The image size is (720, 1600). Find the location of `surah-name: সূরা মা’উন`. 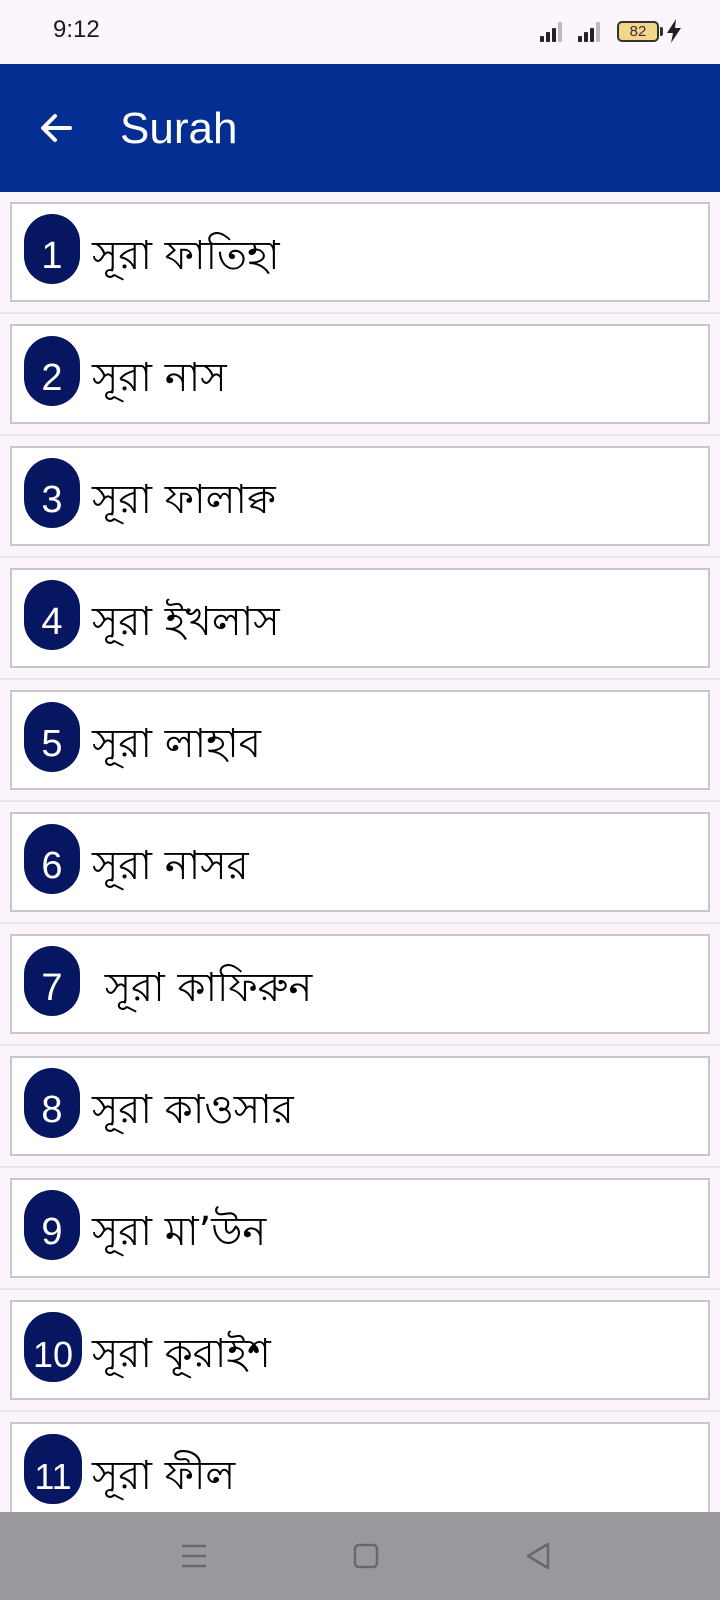

surah-name: সূরা মা’উন is located at coordinates (179, 1232).